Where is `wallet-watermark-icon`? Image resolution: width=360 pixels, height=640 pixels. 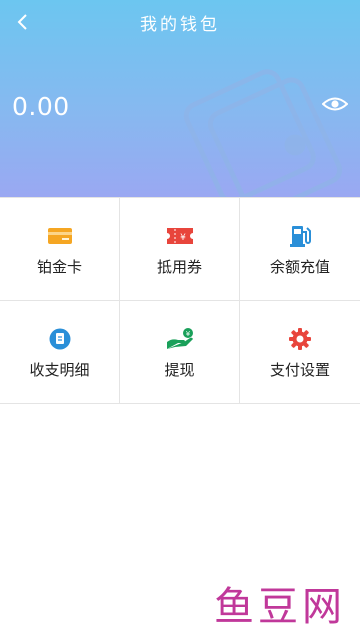
wallet-watermark-icon is located at coordinates (263, 133).